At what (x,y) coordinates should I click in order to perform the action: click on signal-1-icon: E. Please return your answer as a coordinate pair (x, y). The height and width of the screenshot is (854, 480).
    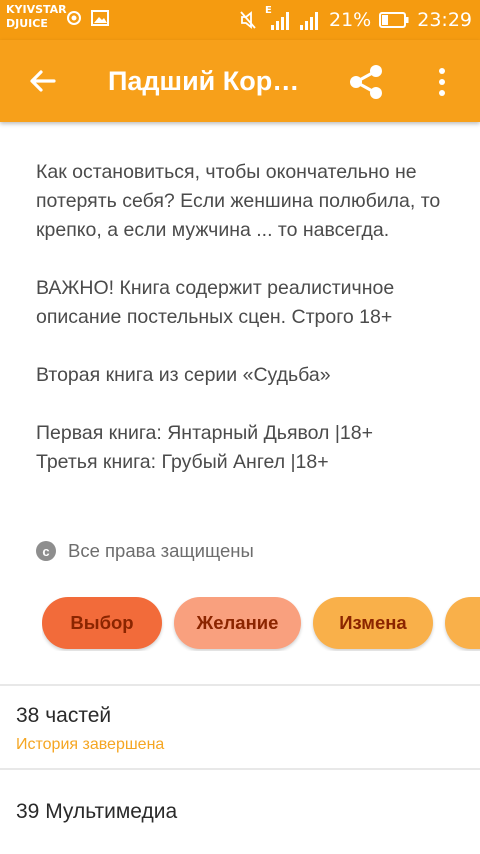
    Looking at the image, I should click on (278, 18).